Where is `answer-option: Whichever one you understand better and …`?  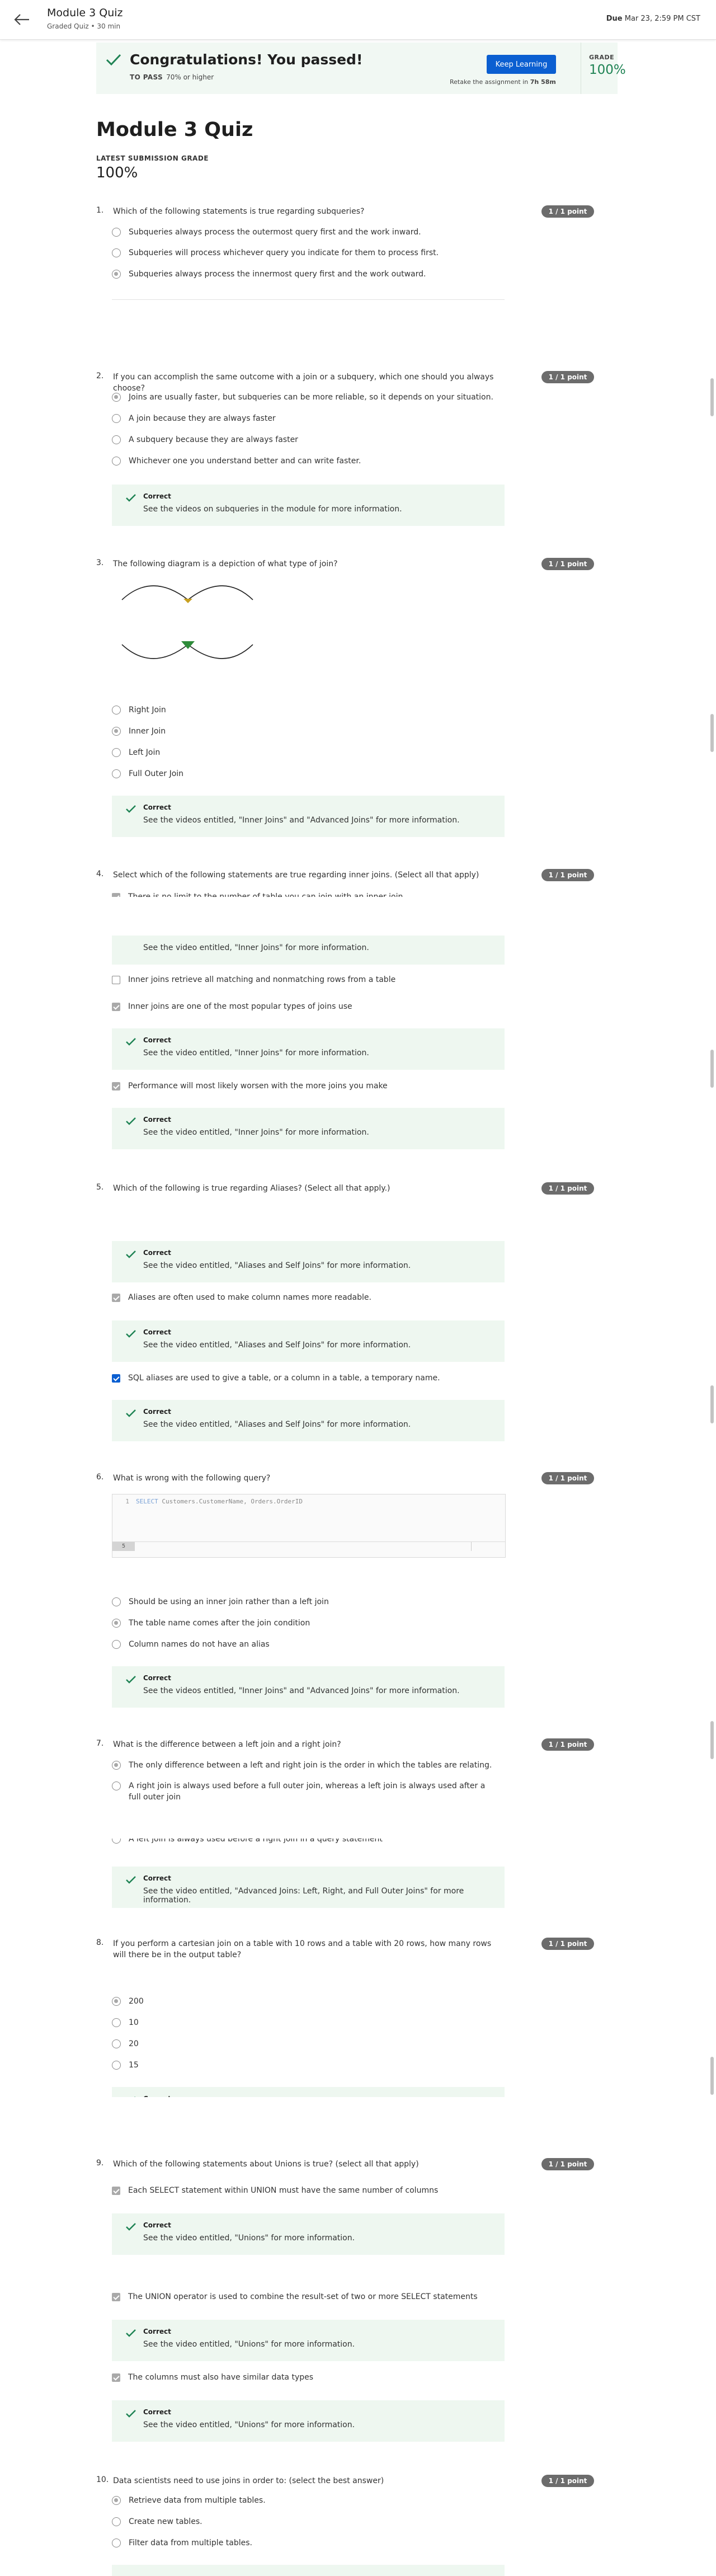 answer-option: Whichever one you understand better and … is located at coordinates (236, 461).